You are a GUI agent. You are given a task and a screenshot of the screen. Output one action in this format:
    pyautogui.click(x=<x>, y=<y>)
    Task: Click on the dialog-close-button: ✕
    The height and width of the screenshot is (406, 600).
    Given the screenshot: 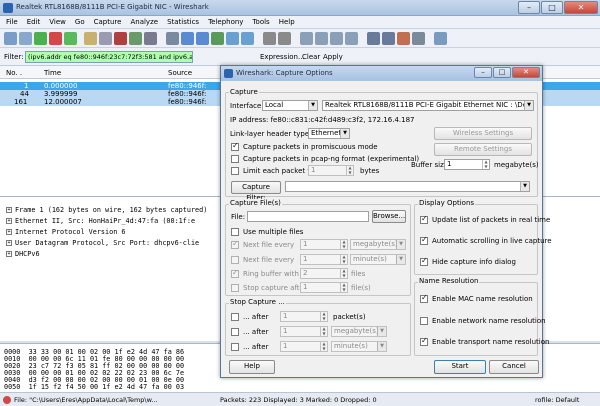 What is the action you would take?
    pyautogui.click(x=526, y=72)
    